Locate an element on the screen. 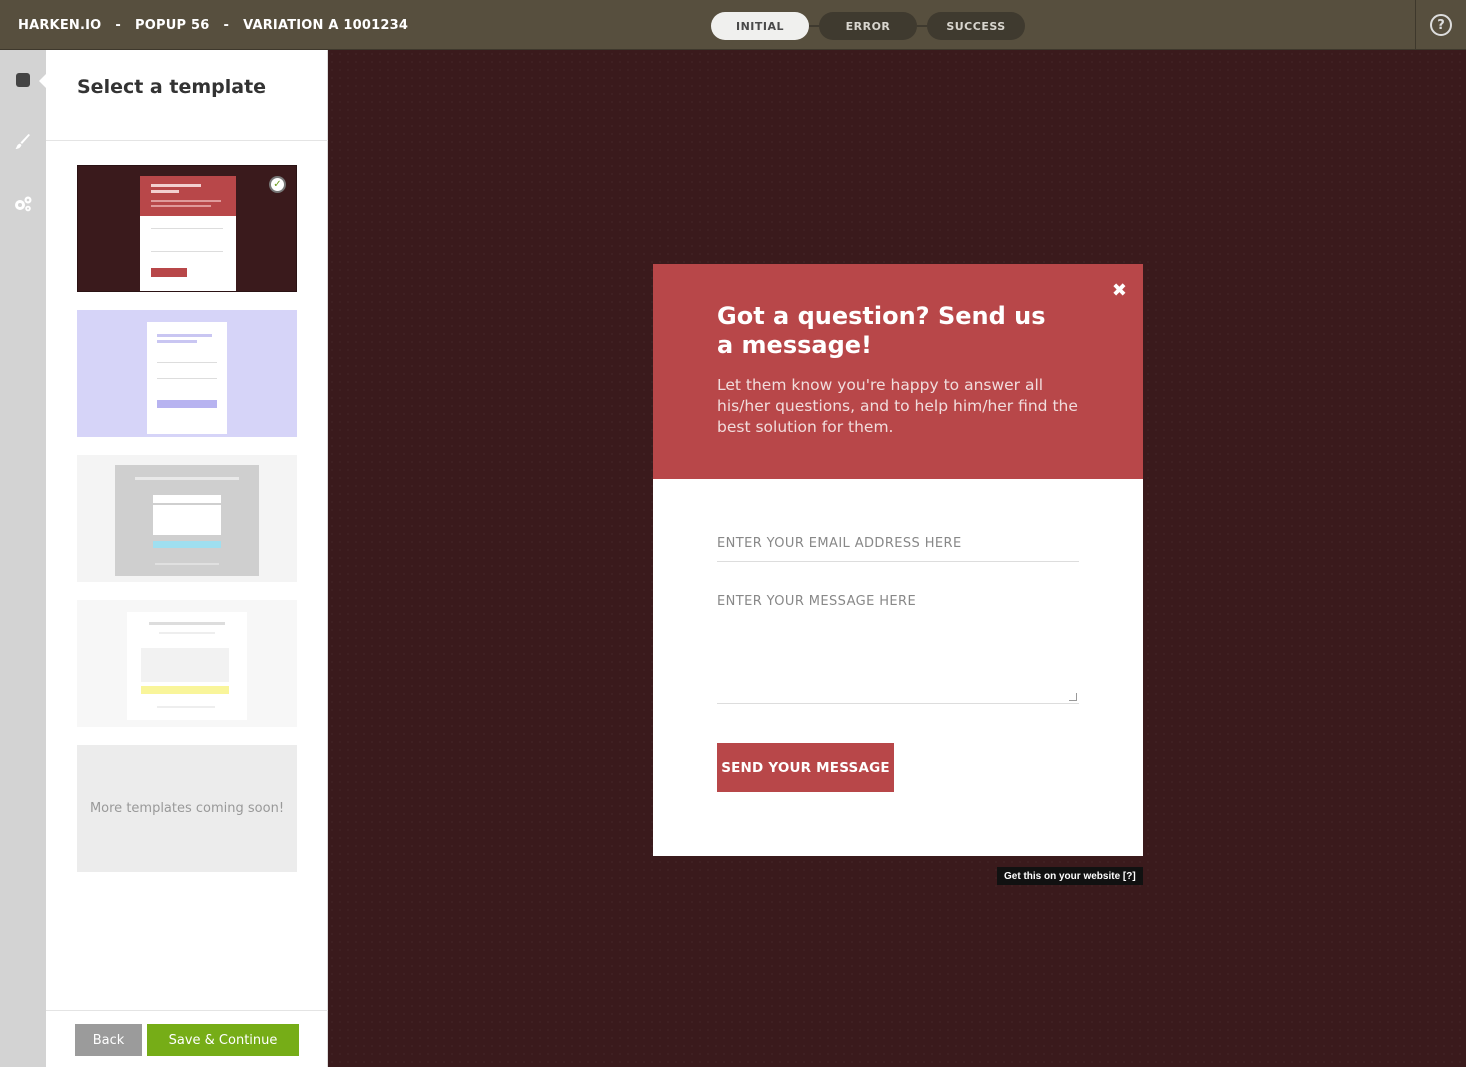  template-card-red-question: ✓ is located at coordinates (187, 228).